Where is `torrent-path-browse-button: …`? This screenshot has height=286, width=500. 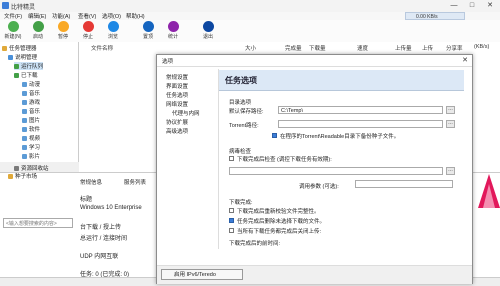
torrent-path-browse-button: … is located at coordinates (450, 124).